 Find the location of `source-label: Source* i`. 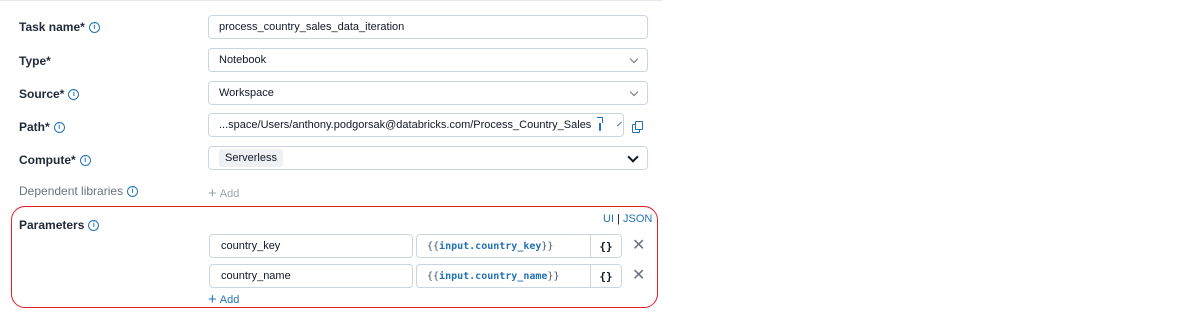

source-label: Source* i is located at coordinates (49, 94).